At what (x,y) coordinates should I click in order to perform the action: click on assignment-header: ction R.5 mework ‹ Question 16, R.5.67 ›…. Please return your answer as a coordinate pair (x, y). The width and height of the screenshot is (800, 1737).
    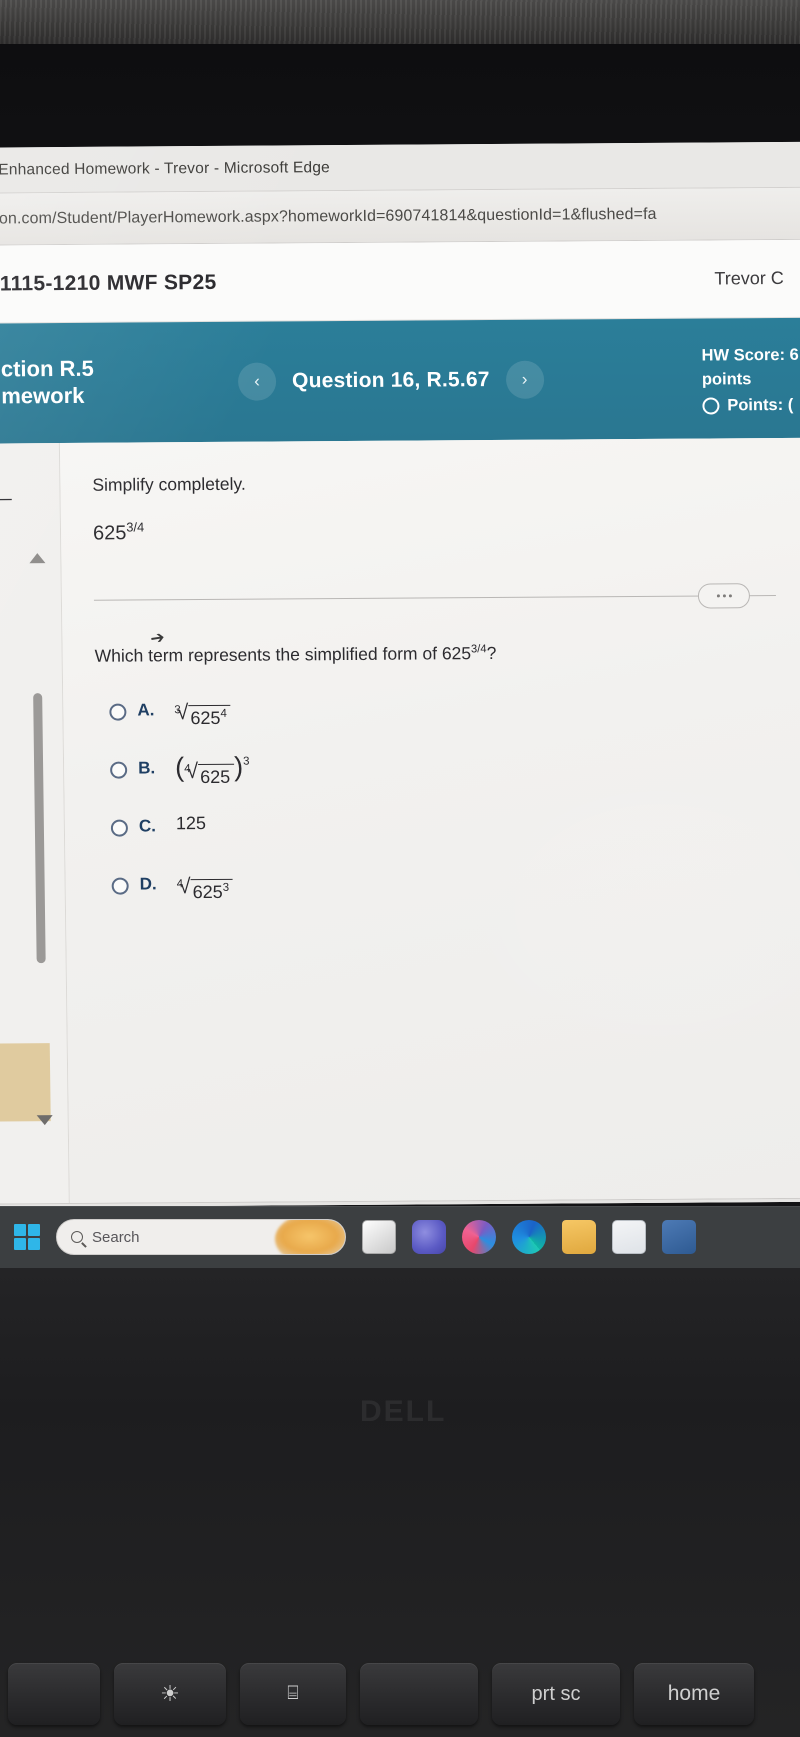
    Looking at the image, I should click on (400, 380).